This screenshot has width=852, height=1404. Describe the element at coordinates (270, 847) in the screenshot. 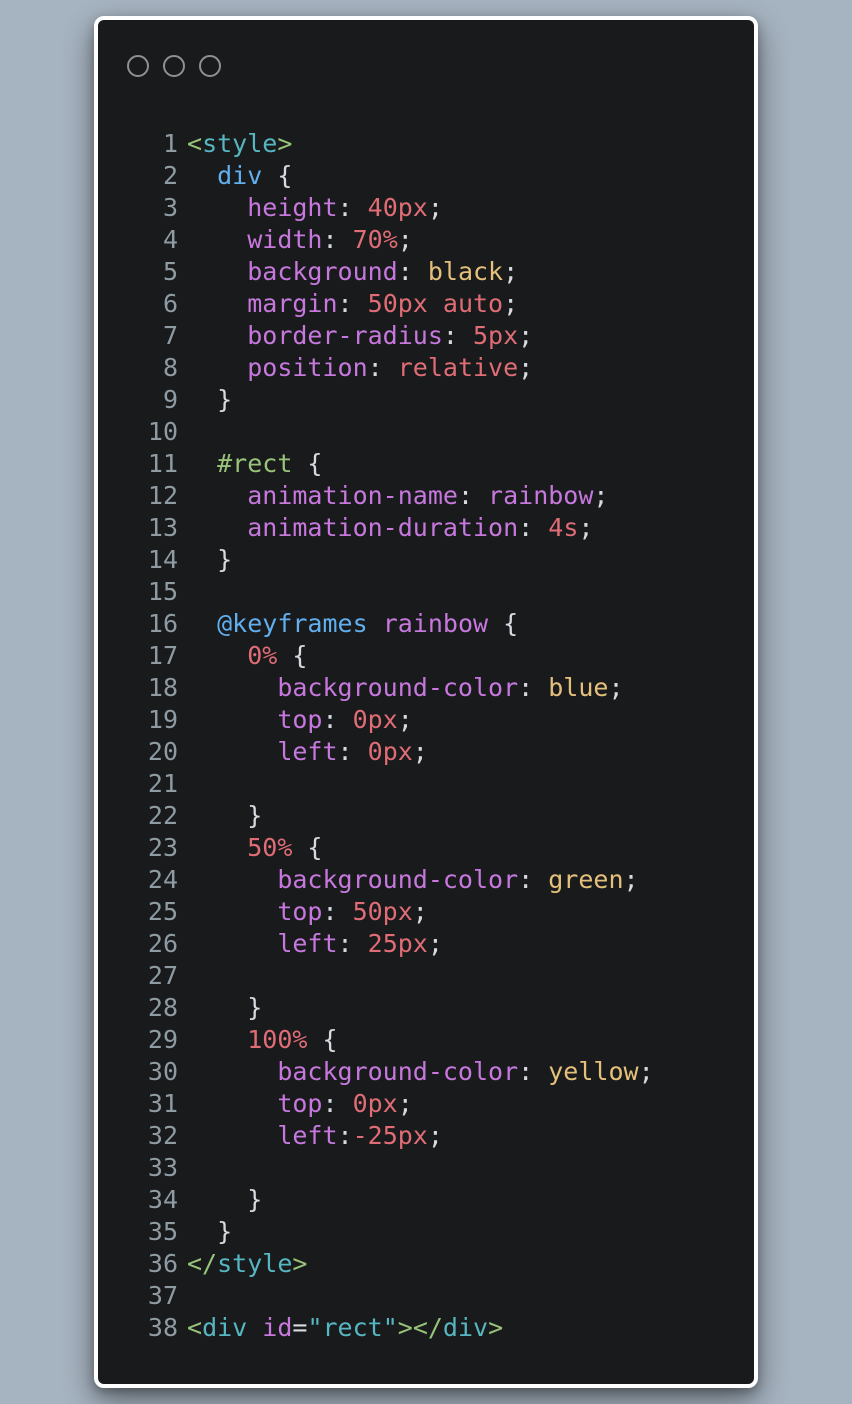

I see `code-token: 50%` at that location.